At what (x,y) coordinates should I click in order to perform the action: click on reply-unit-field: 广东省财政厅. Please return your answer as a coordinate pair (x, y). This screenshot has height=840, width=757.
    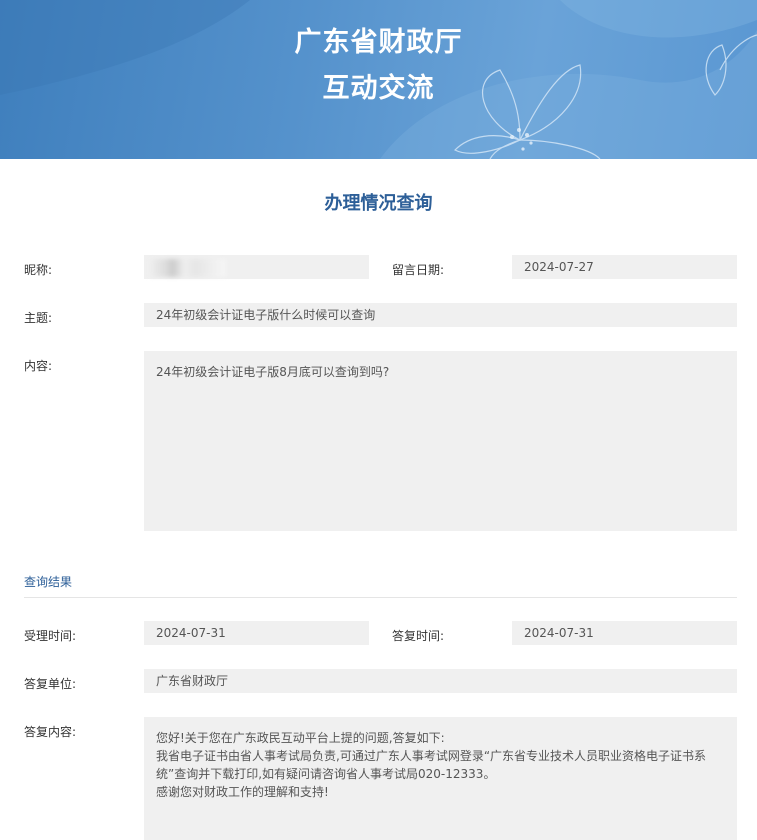
    Looking at the image, I should click on (440, 681).